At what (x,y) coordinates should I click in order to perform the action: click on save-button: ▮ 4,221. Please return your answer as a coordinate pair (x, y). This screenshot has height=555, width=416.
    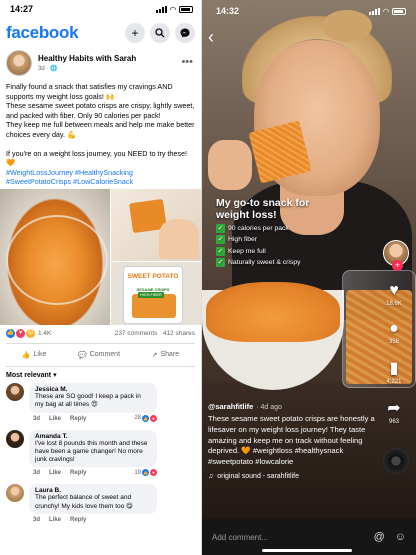
    Looking at the image, I should click on (394, 372).